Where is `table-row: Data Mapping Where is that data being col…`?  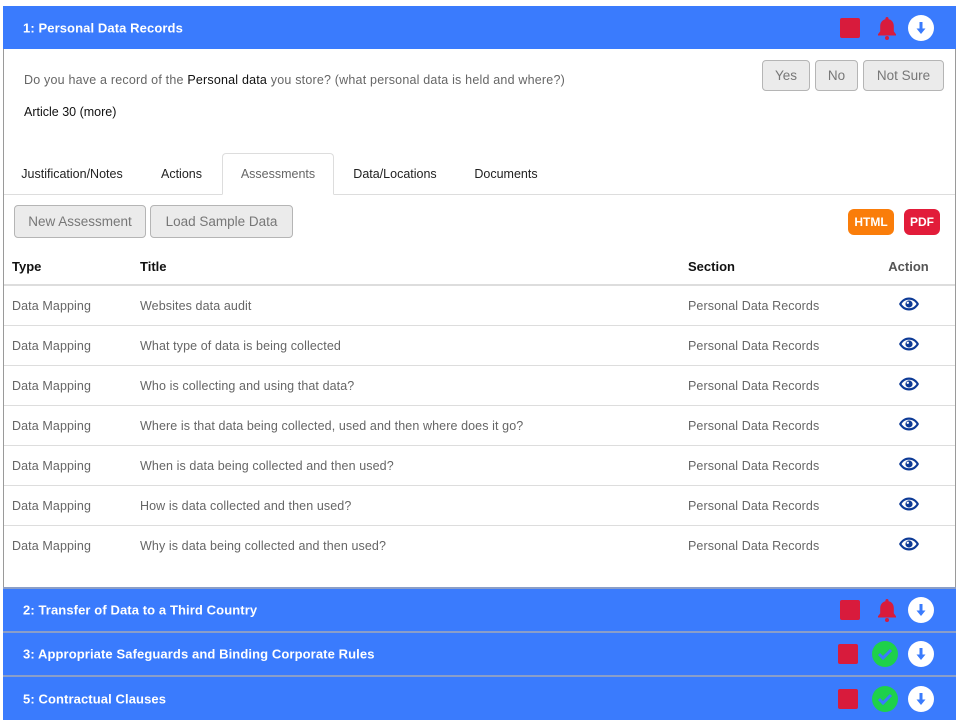 table-row: Data Mapping Where is that data being col… is located at coordinates (479, 425).